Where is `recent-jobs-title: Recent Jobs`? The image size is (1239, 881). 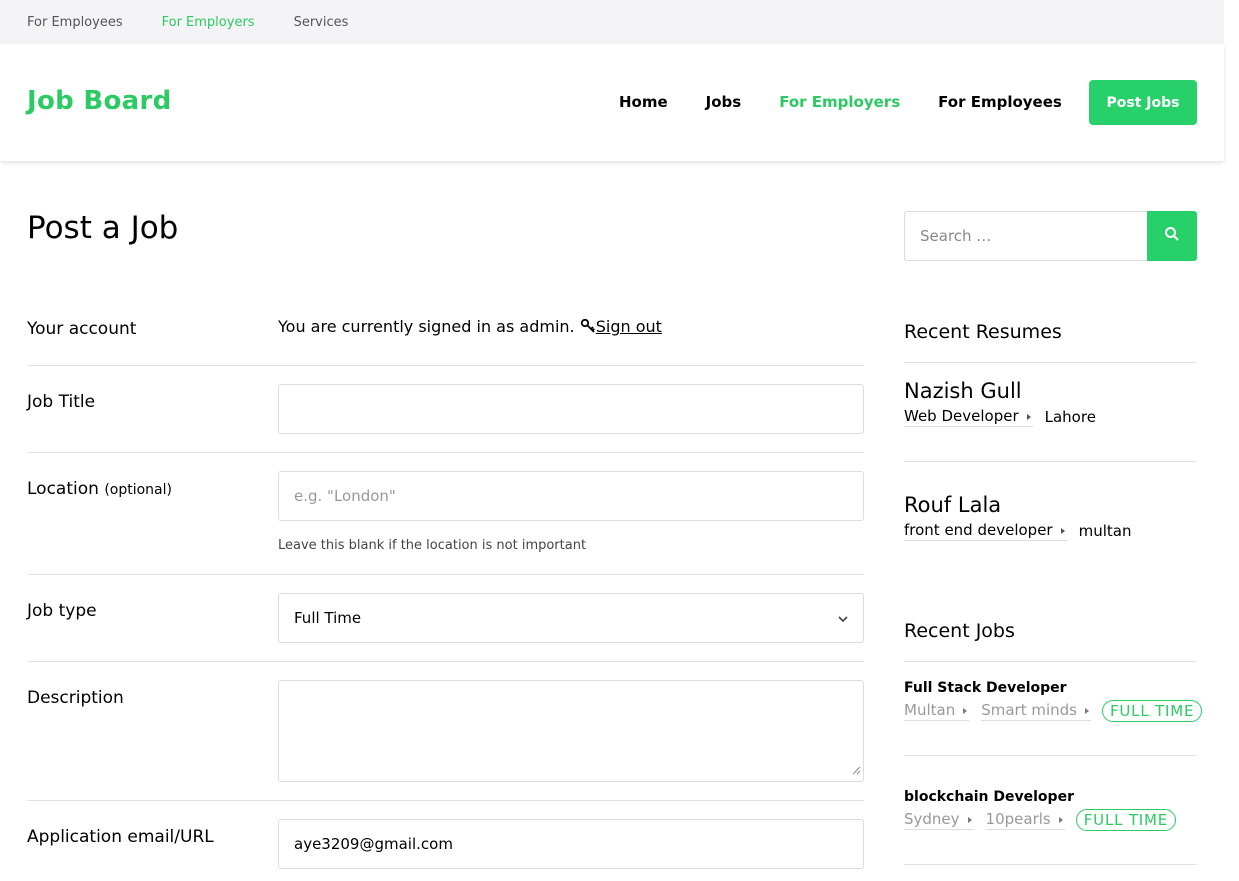
recent-jobs-title: Recent Jobs is located at coordinates (959, 631).